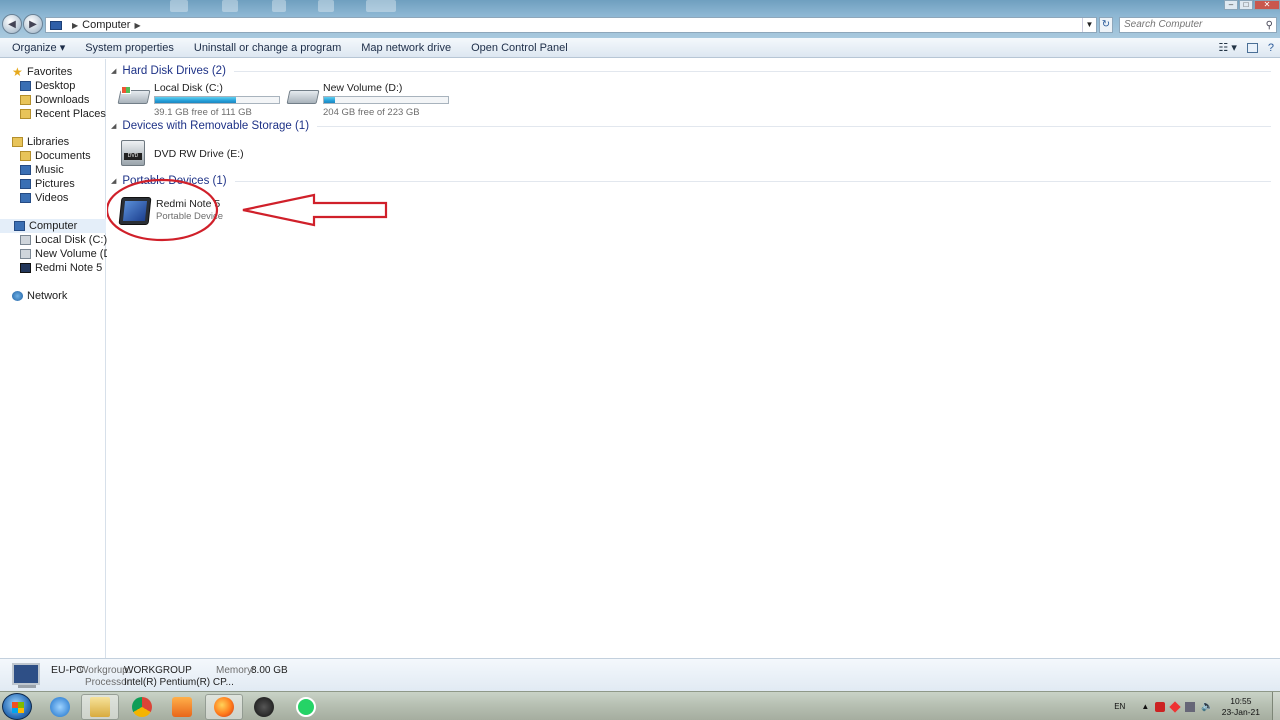 The image size is (1280, 720). Describe the element at coordinates (17, 142) in the screenshot. I see `libraries-icon` at that location.